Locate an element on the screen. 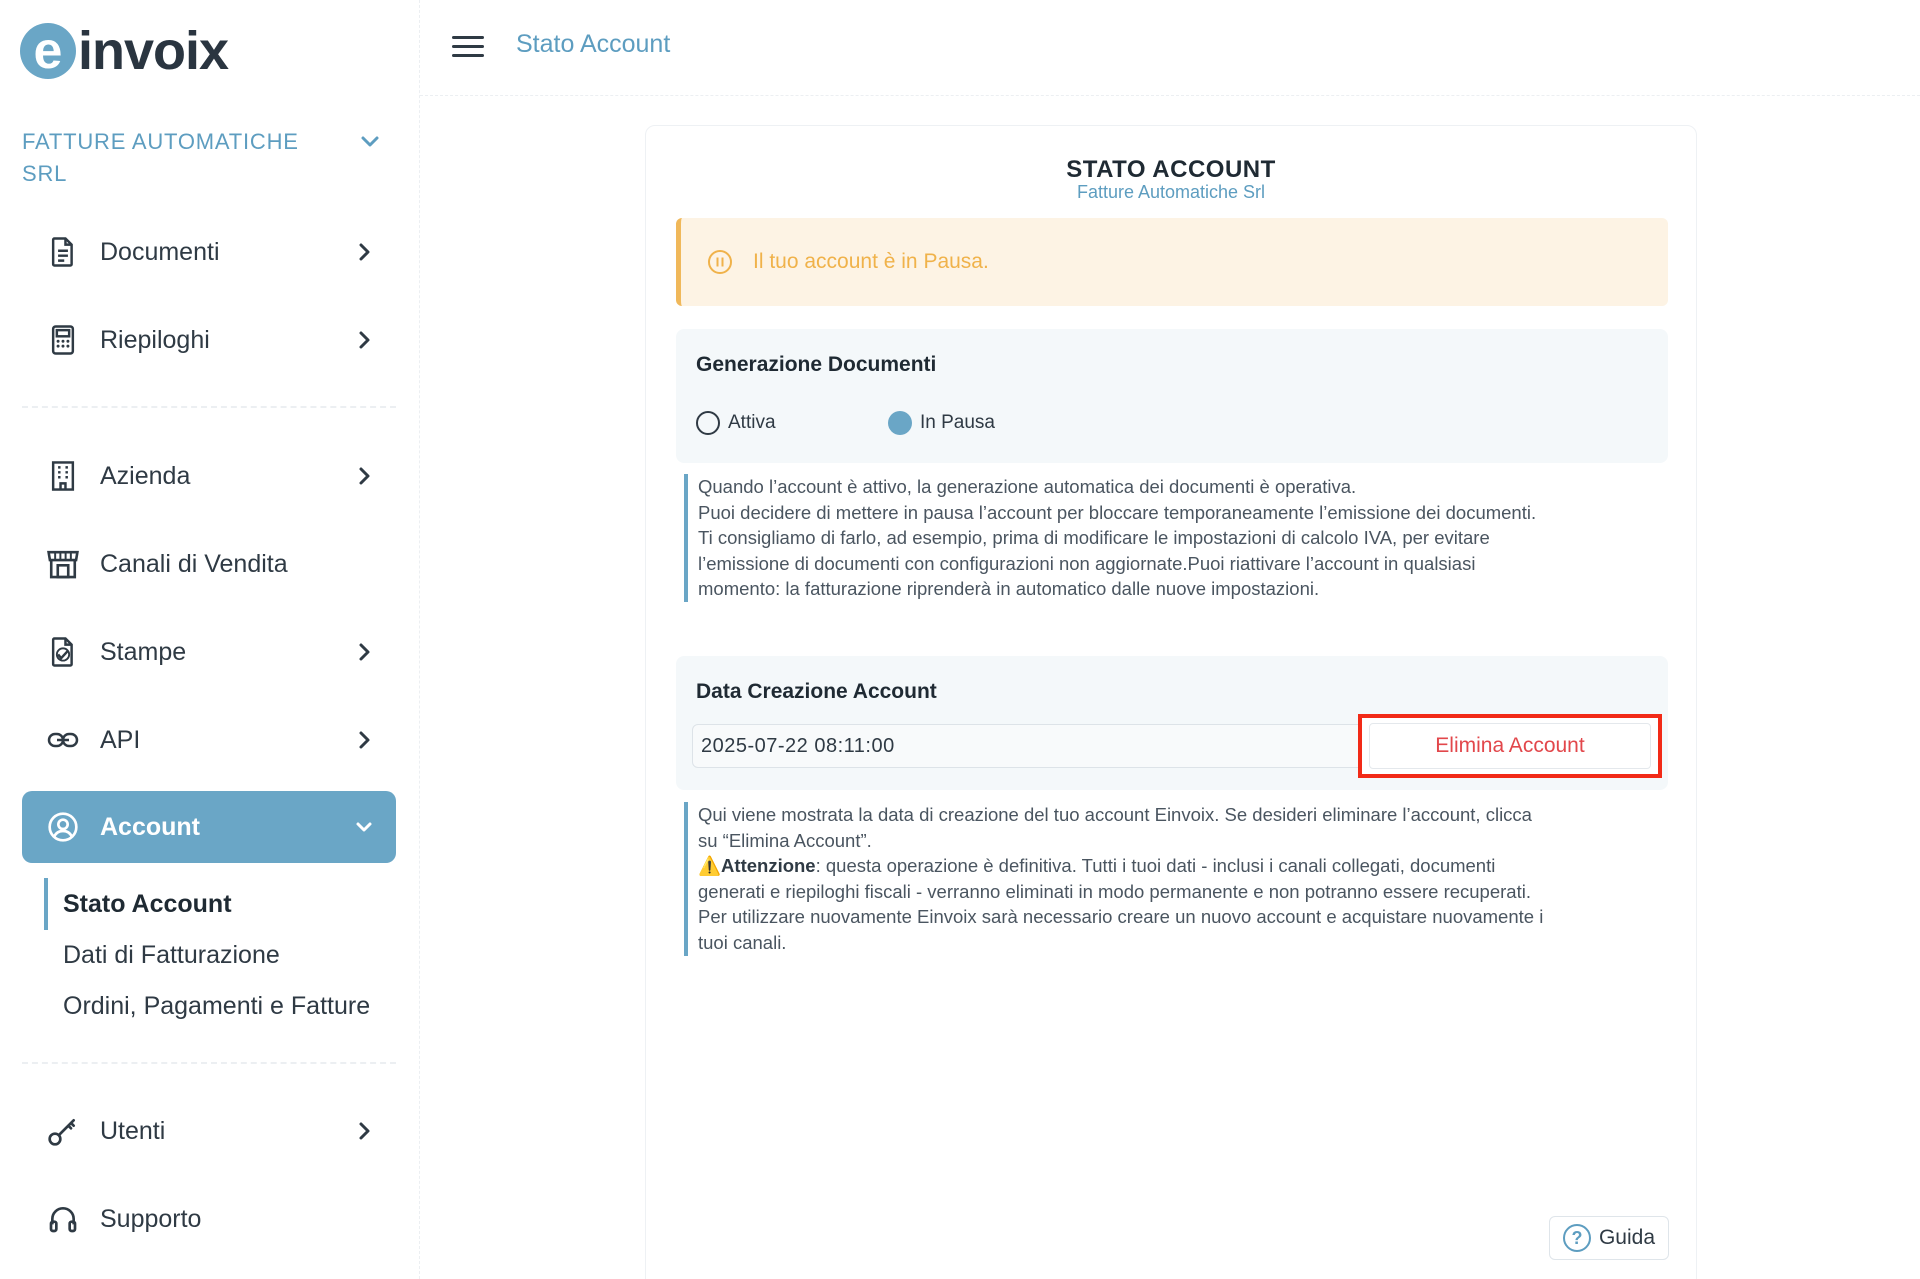 The height and width of the screenshot is (1279, 1920). guide-button: ? Guida is located at coordinates (1609, 1238).